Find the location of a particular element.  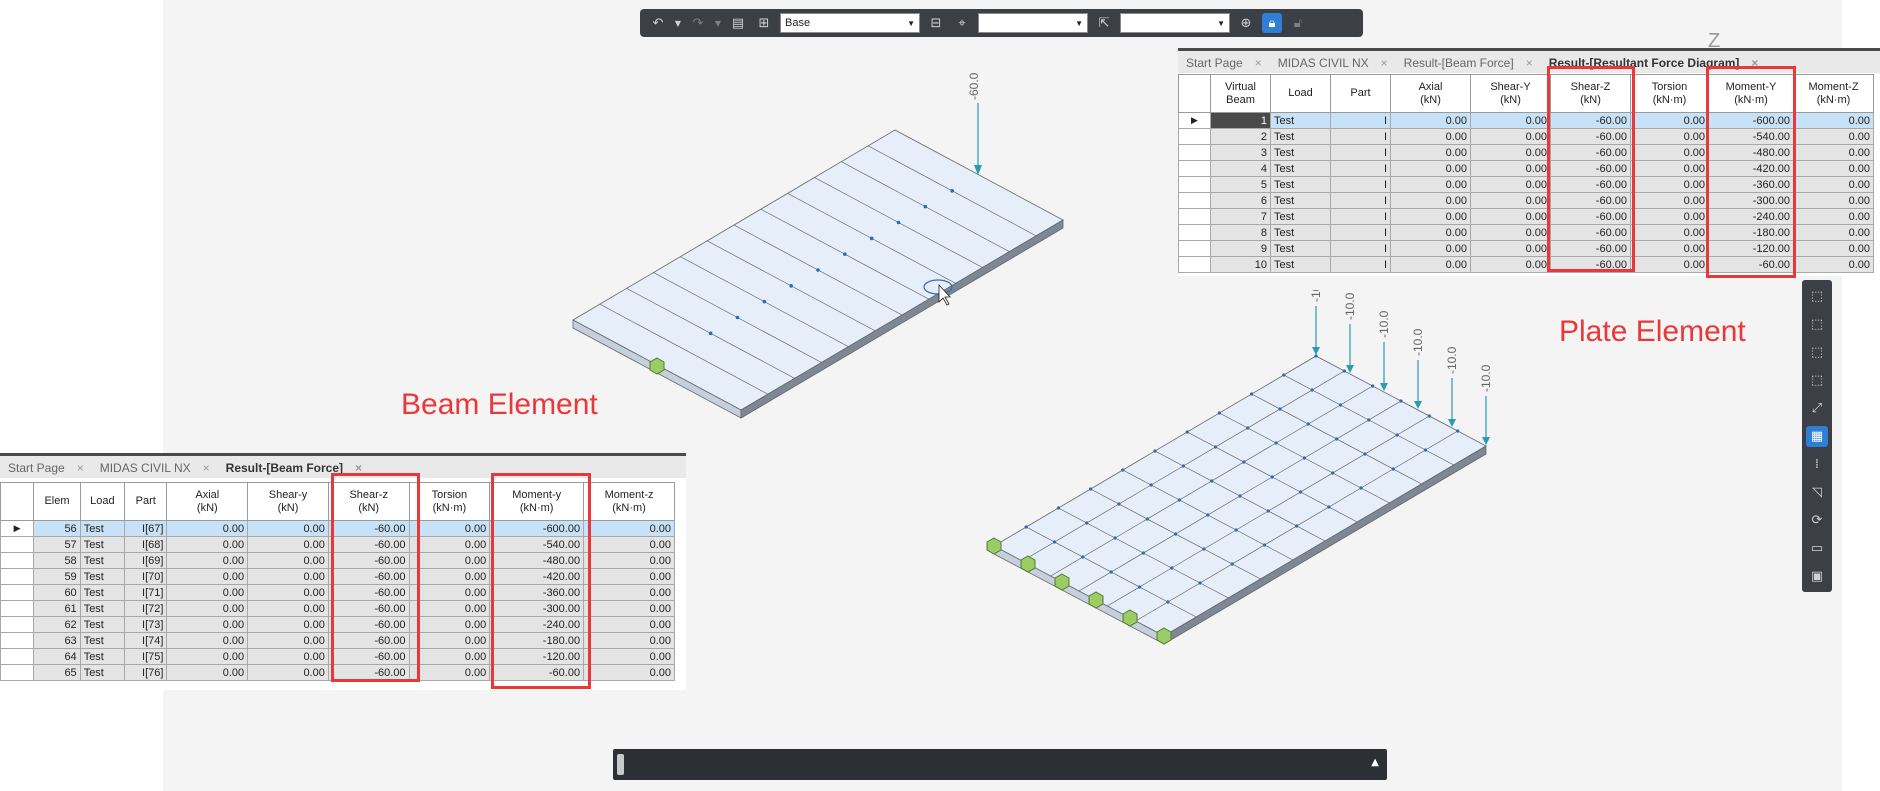

table-cell: 56 is located at coordinates (57, 528).